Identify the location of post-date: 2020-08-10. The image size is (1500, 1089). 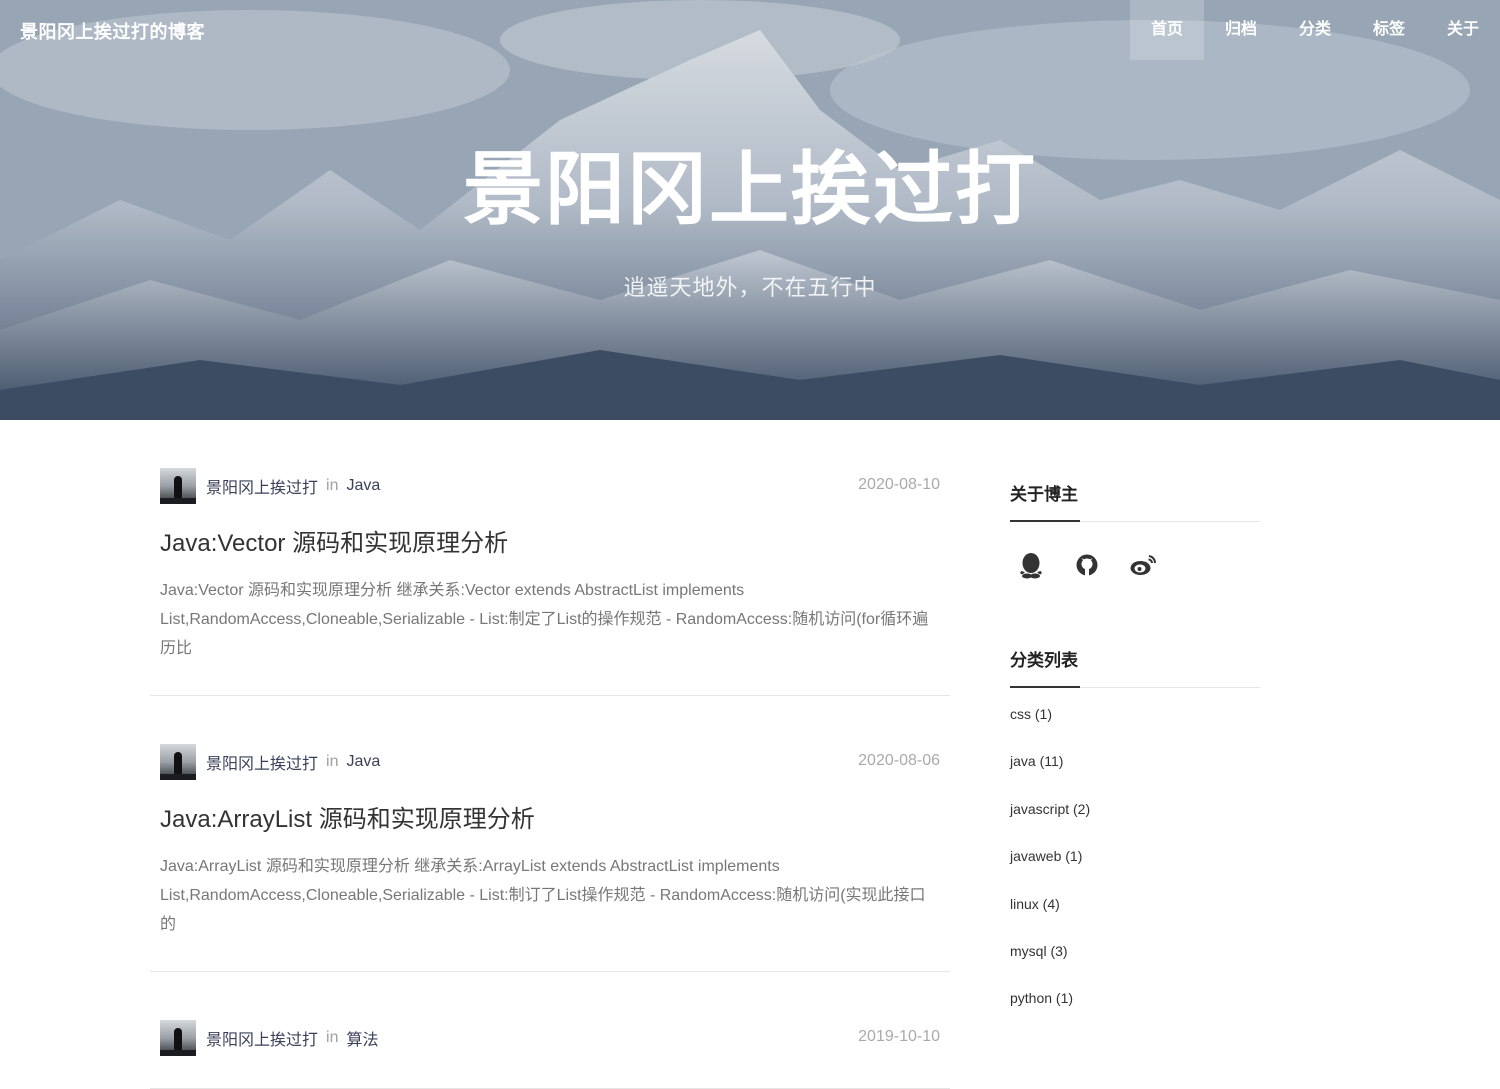
(899, 484).